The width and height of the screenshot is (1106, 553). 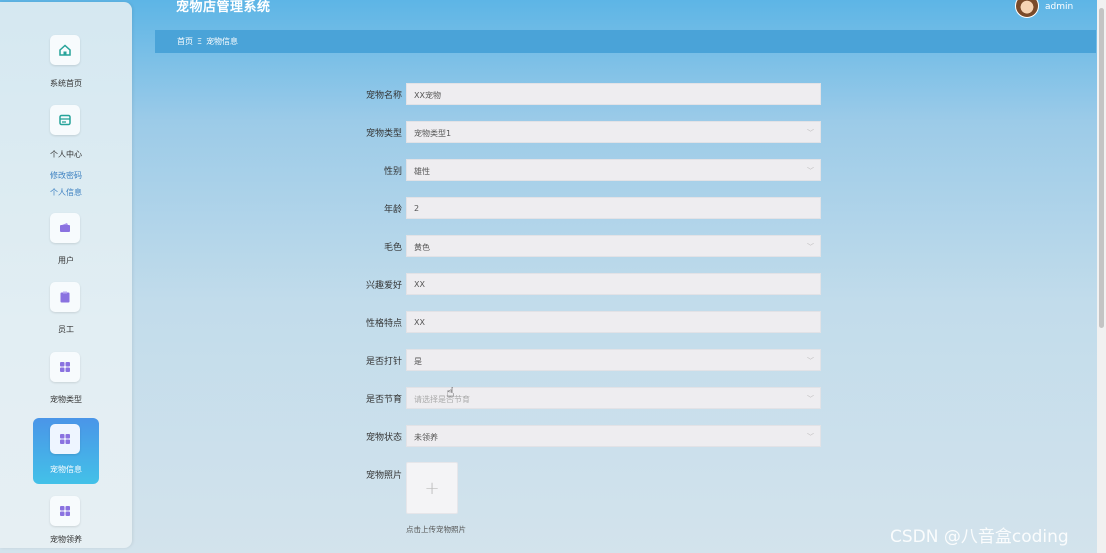 I want to click on sidebar-item-home: 系统首页, so click(x=66, y=65).